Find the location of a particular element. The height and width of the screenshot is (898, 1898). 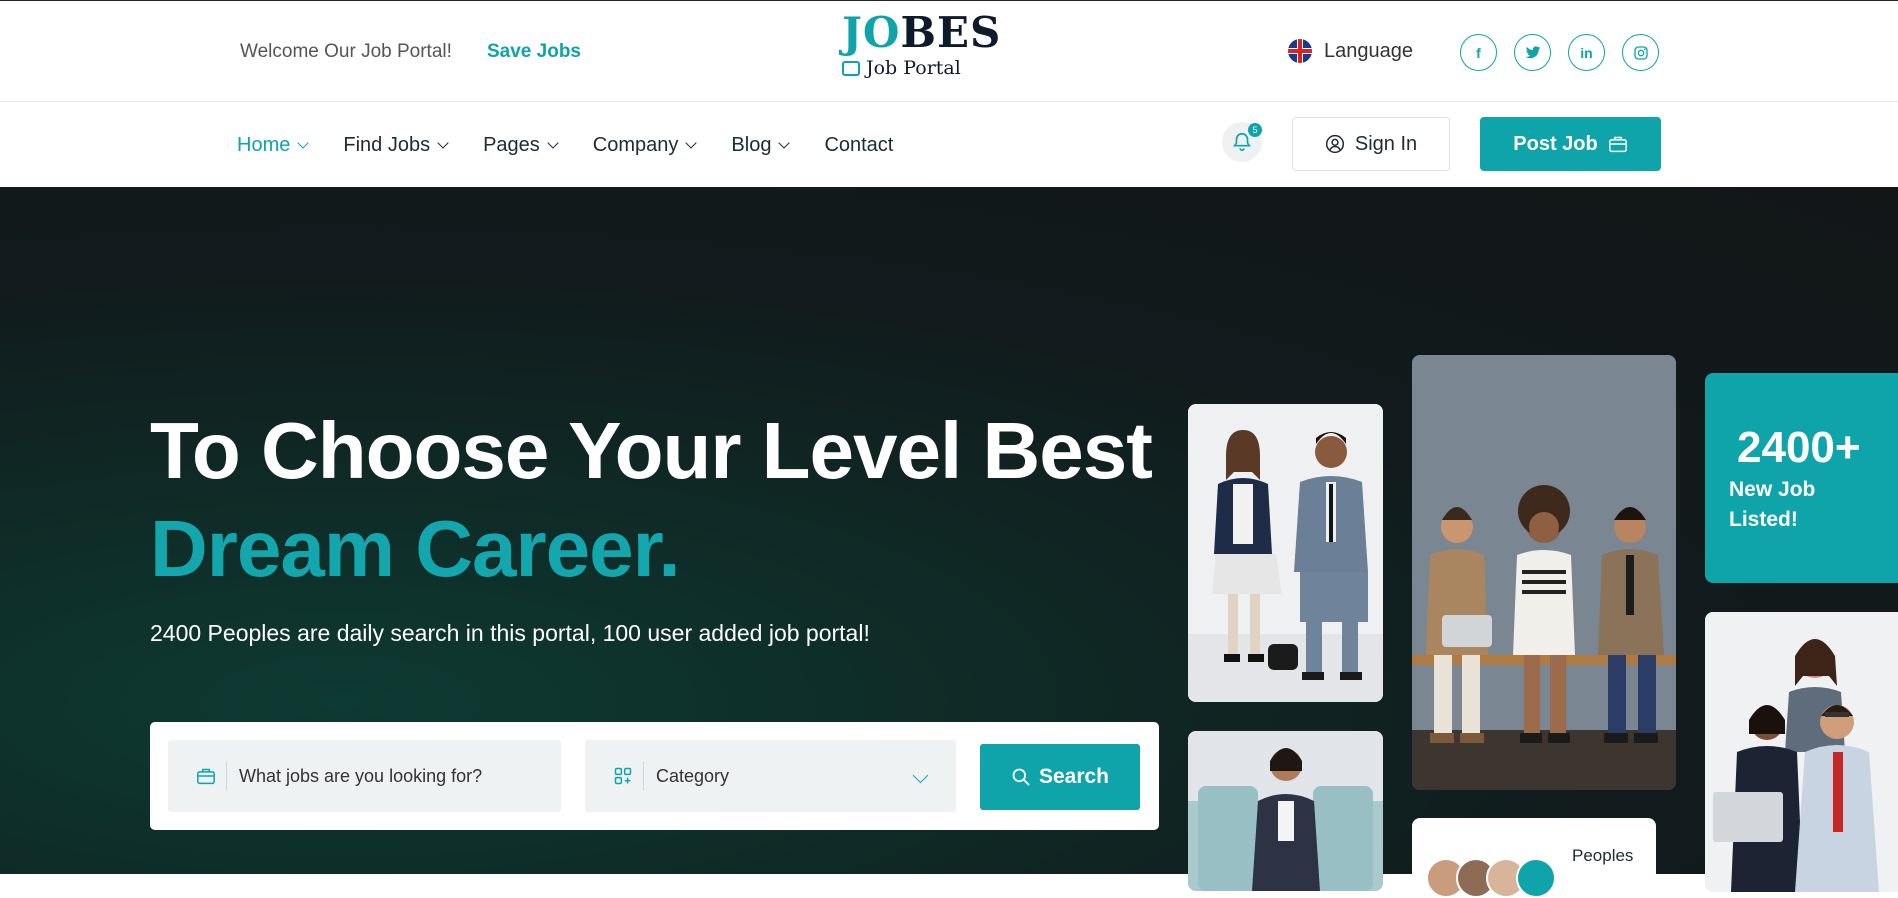

nav-item-contact: Contact is located at coordinates (858, 145).